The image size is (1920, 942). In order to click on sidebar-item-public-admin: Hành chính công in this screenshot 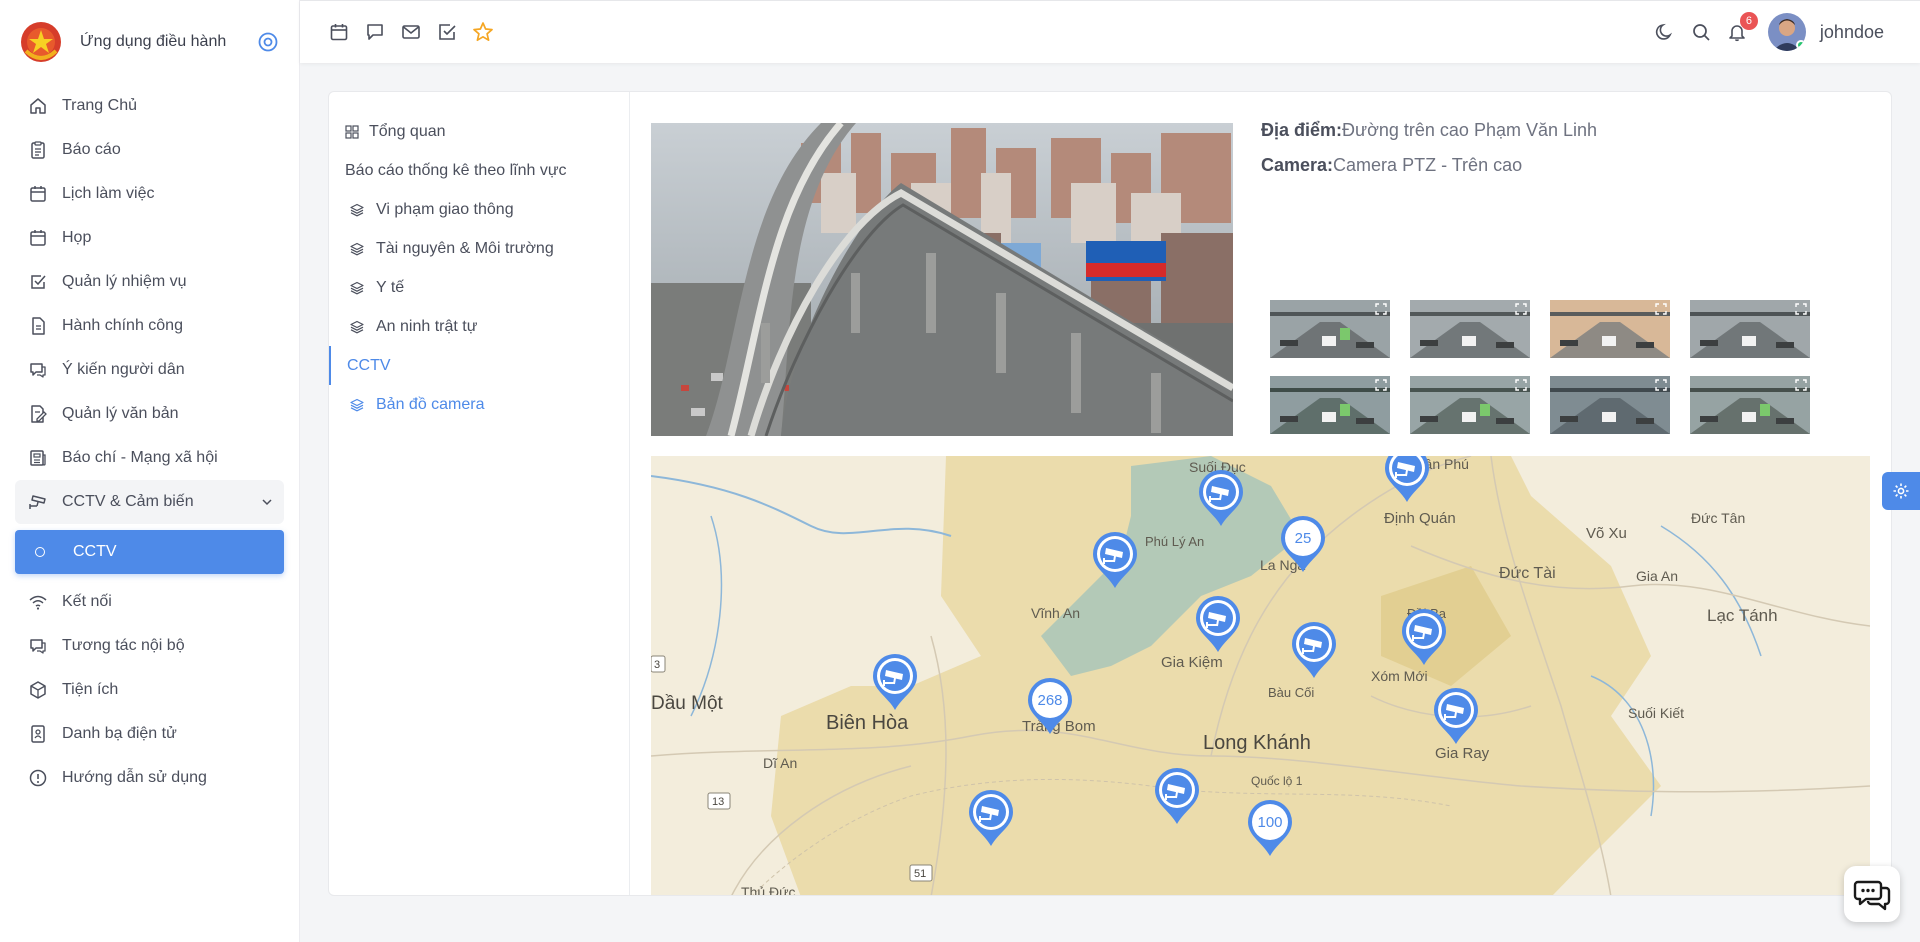, I will do `click(149, 326)`.